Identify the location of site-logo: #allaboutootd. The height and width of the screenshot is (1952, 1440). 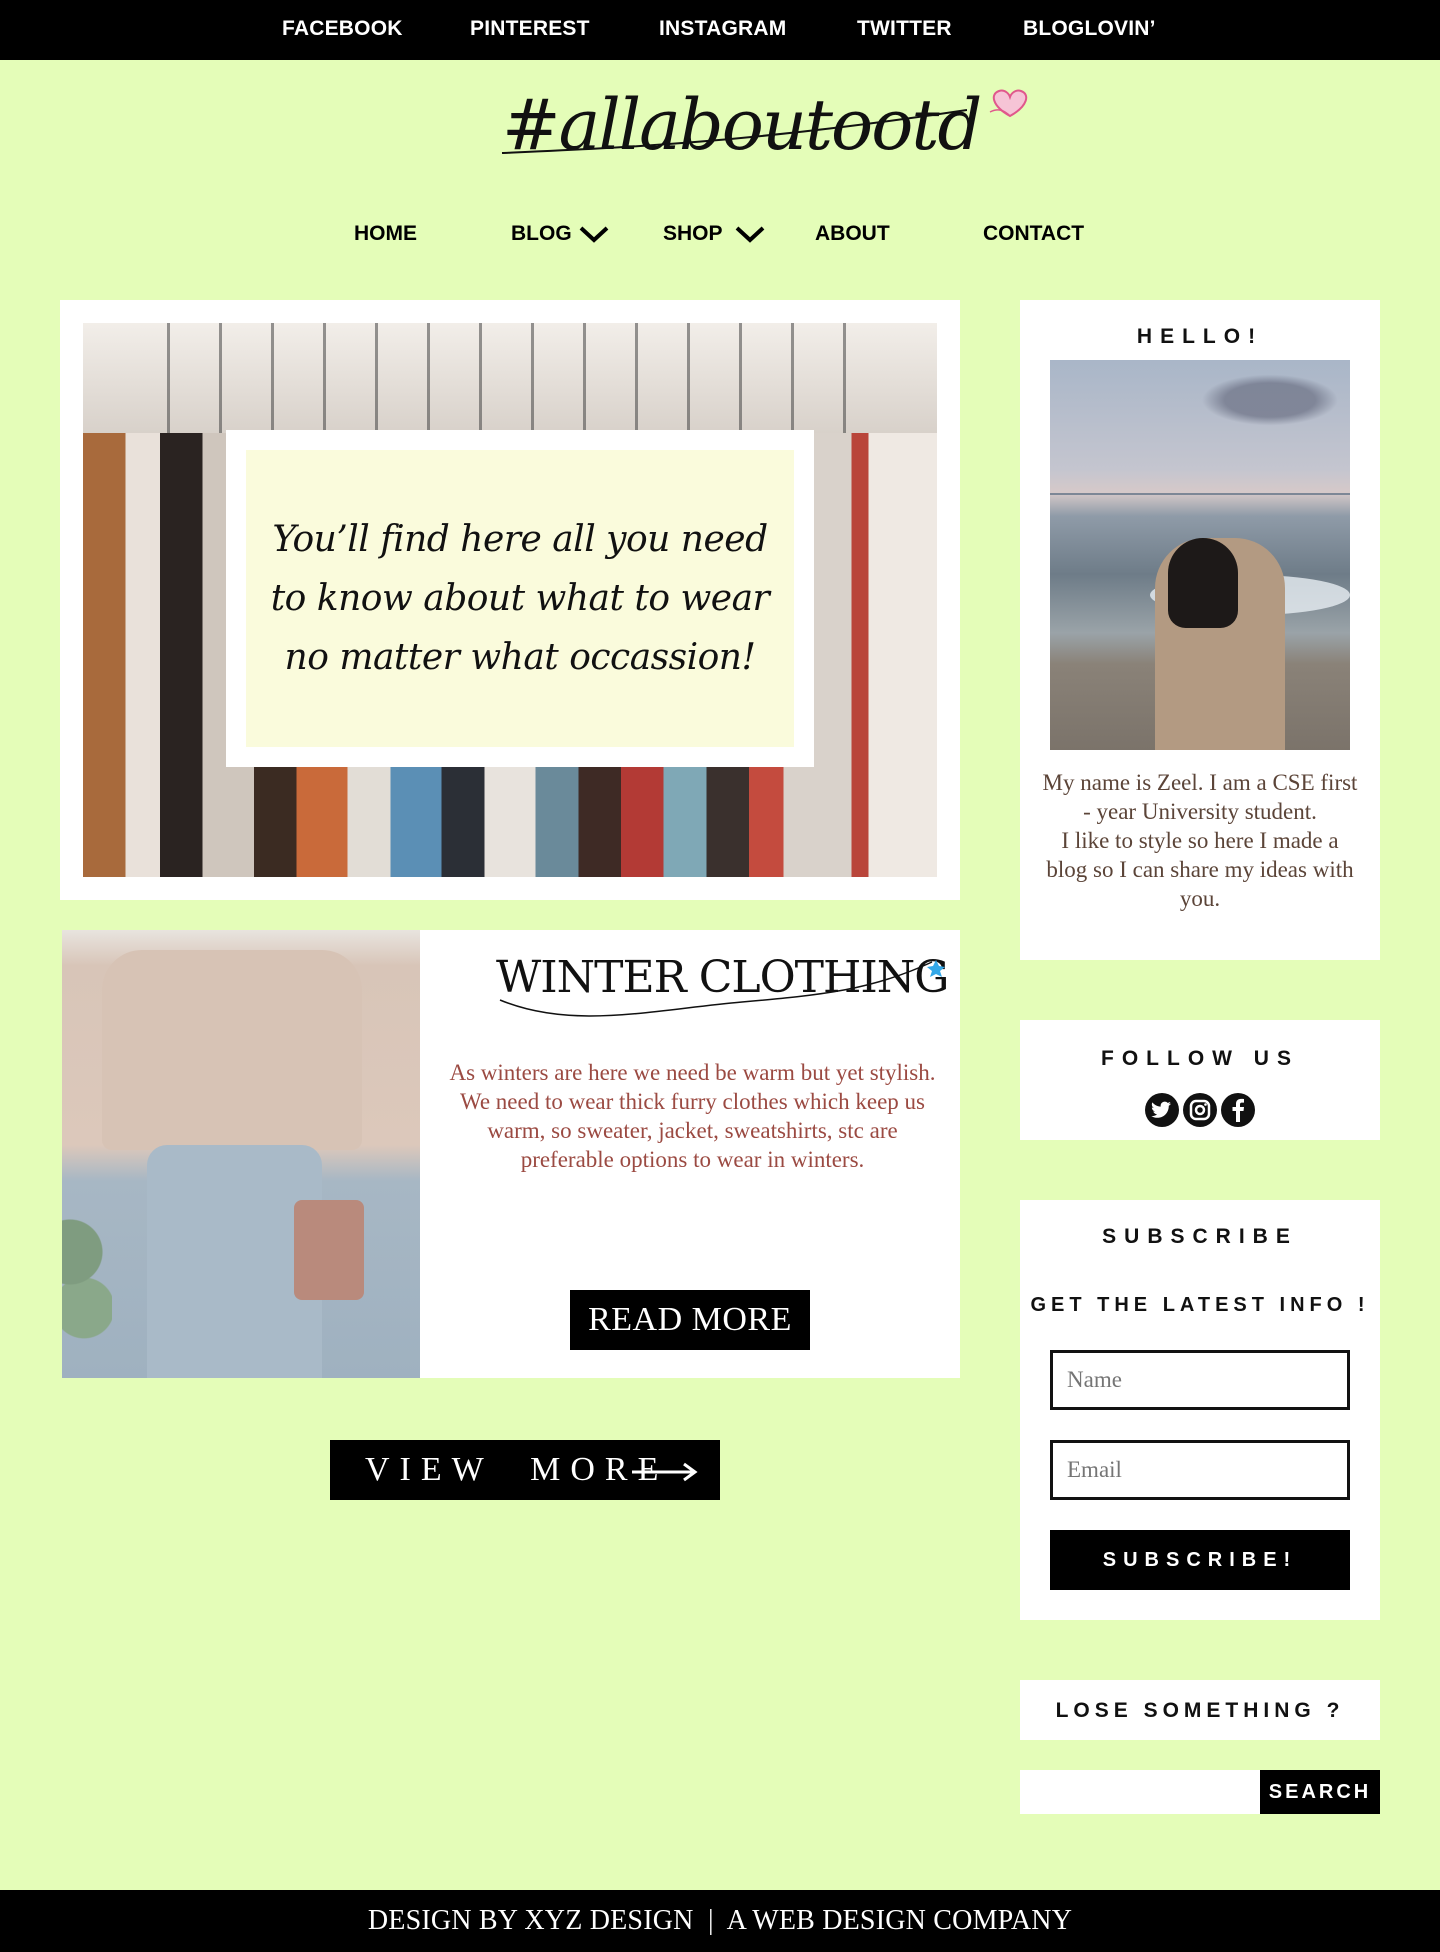
(739, 135).